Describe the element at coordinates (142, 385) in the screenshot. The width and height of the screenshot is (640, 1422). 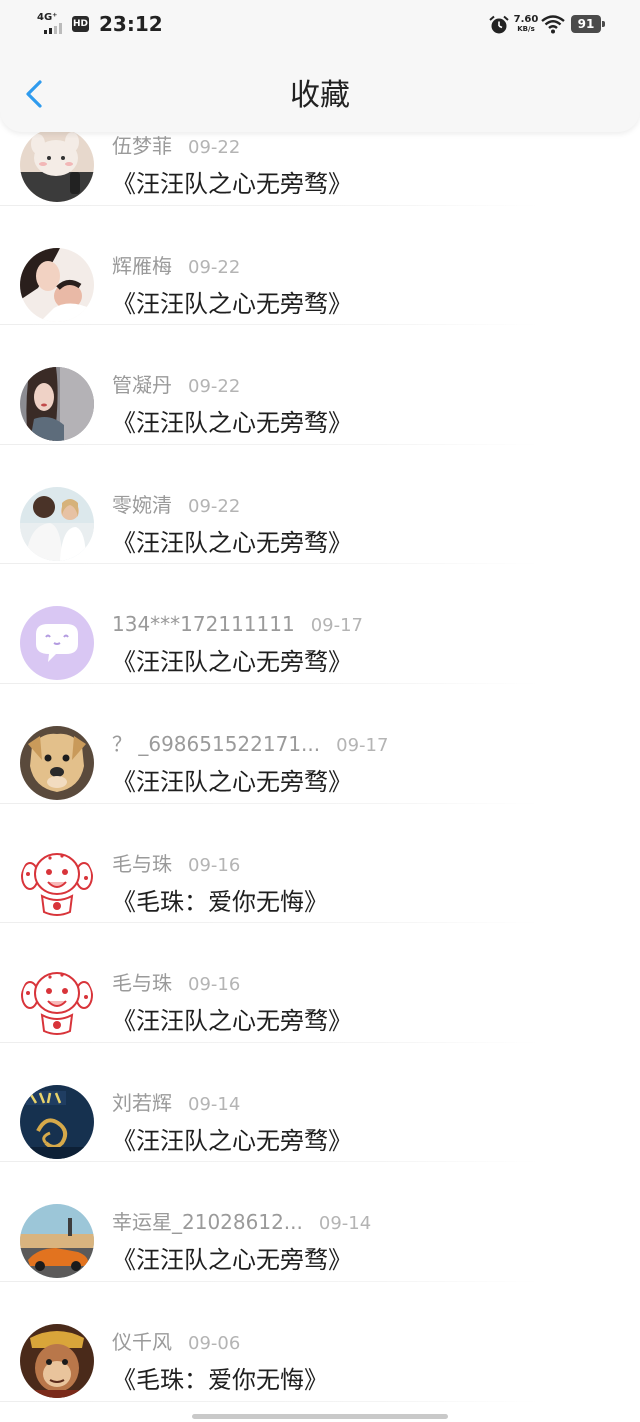
I see `username: 管凝丹` at that location.